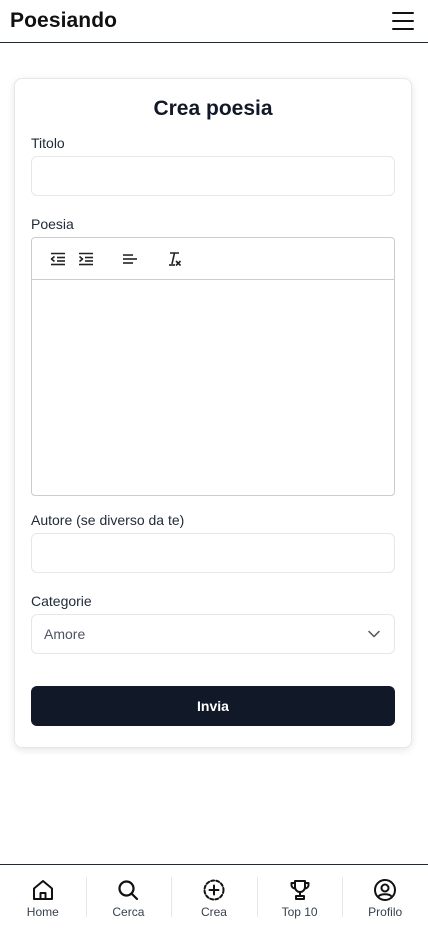 This screenshot has width=428, height=929. What do you see at coordinates (128, 889) in the screenshot?
I see `search-icon` at bounding box center [128, 889].